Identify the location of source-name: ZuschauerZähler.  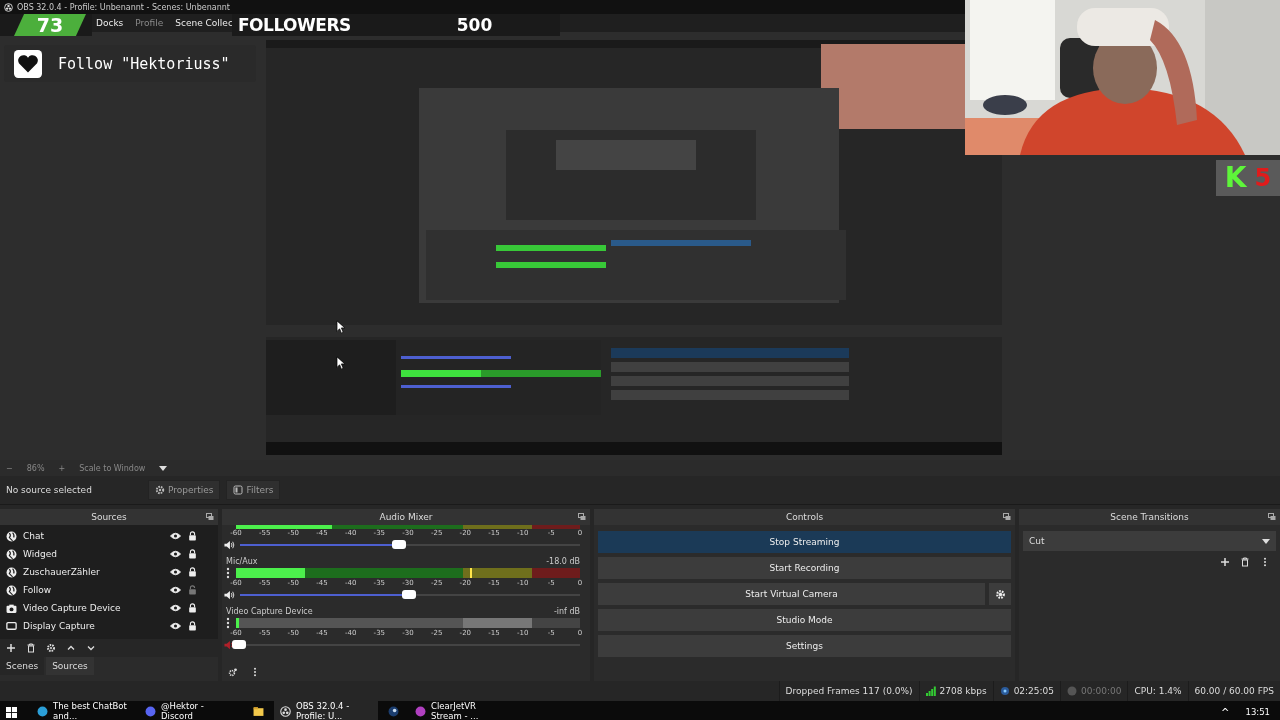
(62, 572).